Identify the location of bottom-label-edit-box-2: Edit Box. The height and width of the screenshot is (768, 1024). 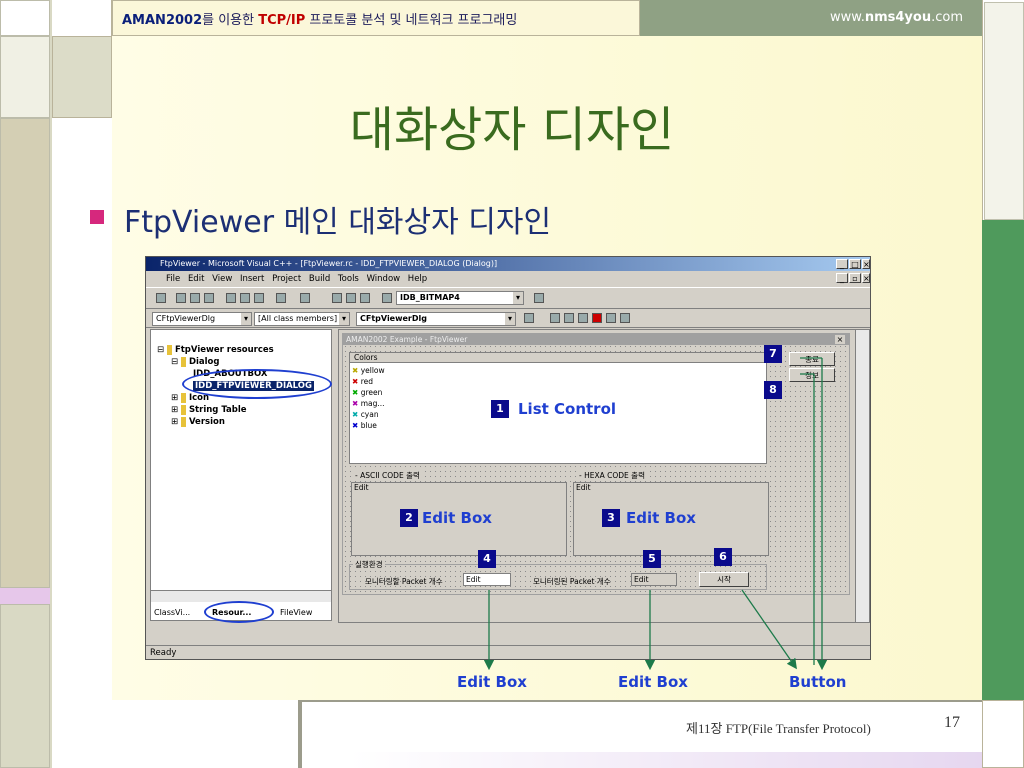
(653, 682).